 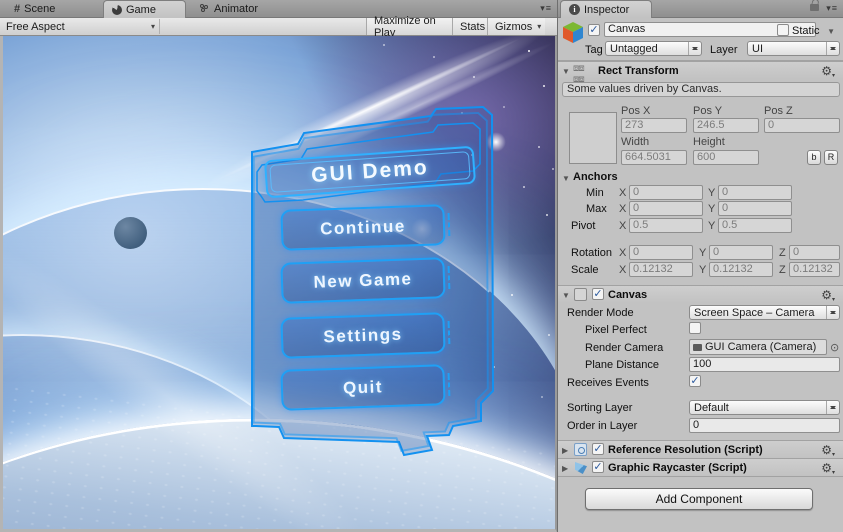 What do you see at coordinates (741, 252) in the screenshot?
I see `rotation-y-field: 0` at bounding box center [741, 252].